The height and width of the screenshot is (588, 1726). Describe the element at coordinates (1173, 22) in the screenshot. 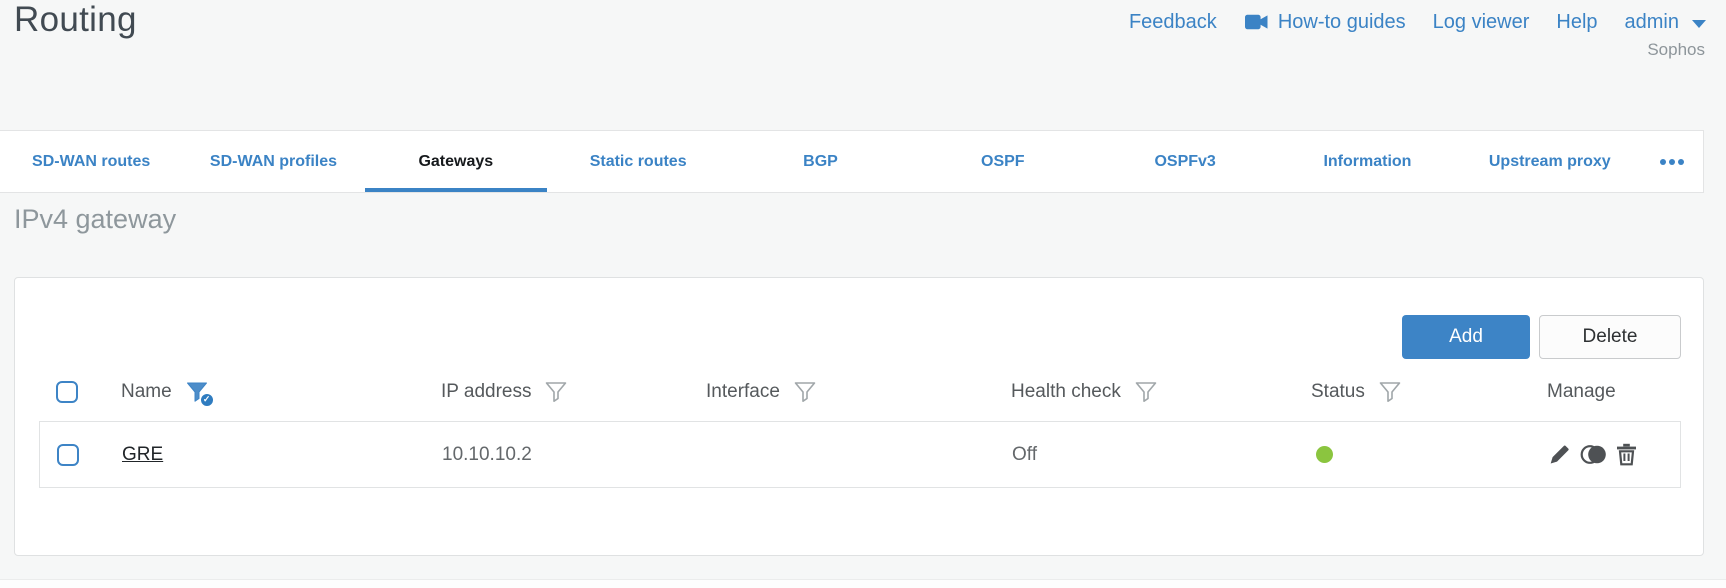

I see `feedback-link: Feedback` at that location.